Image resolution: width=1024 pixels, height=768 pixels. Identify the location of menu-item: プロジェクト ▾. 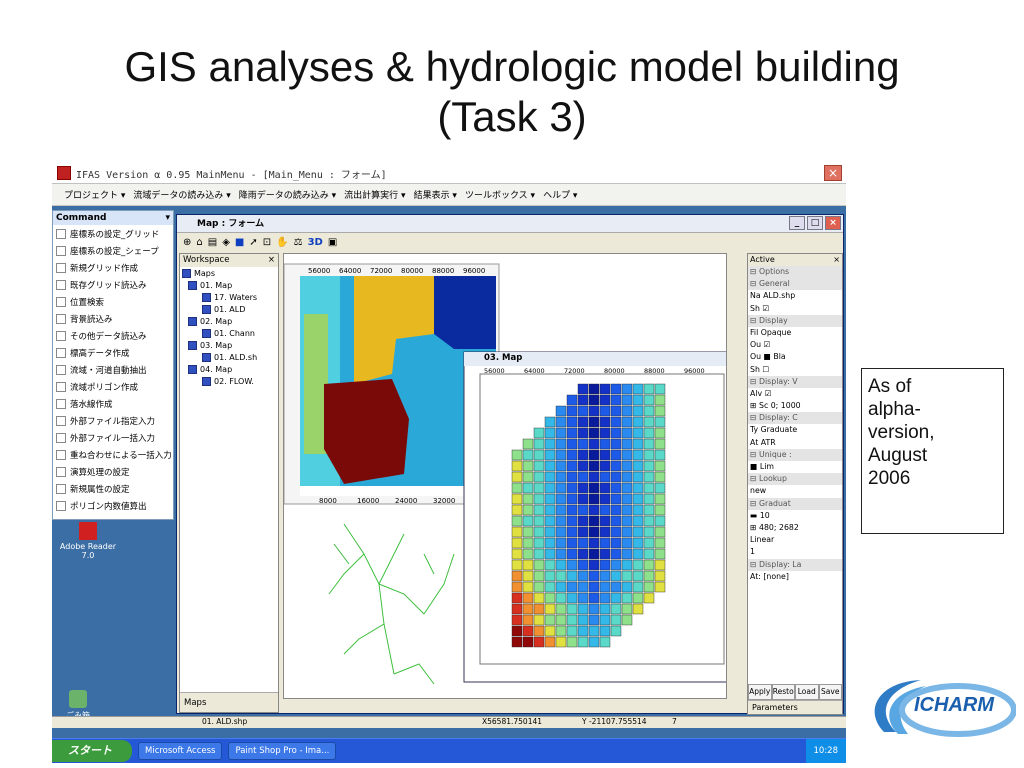
(94, 194).